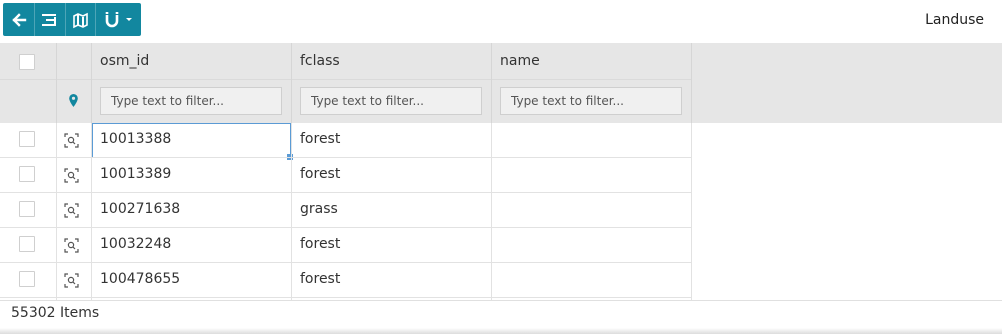 This screenshot has height=334, width=1002. I want to click on sync-map-button, so click(81, 19).